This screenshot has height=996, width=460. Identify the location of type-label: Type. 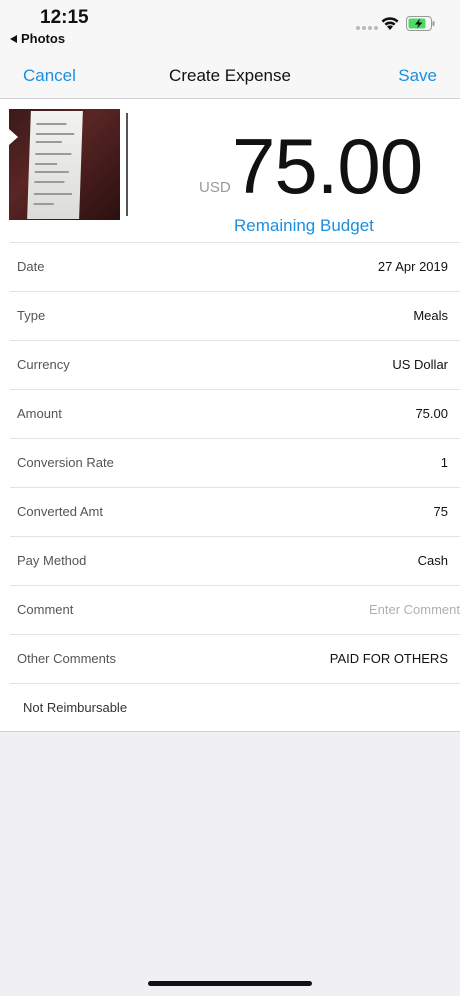
(31, 315).